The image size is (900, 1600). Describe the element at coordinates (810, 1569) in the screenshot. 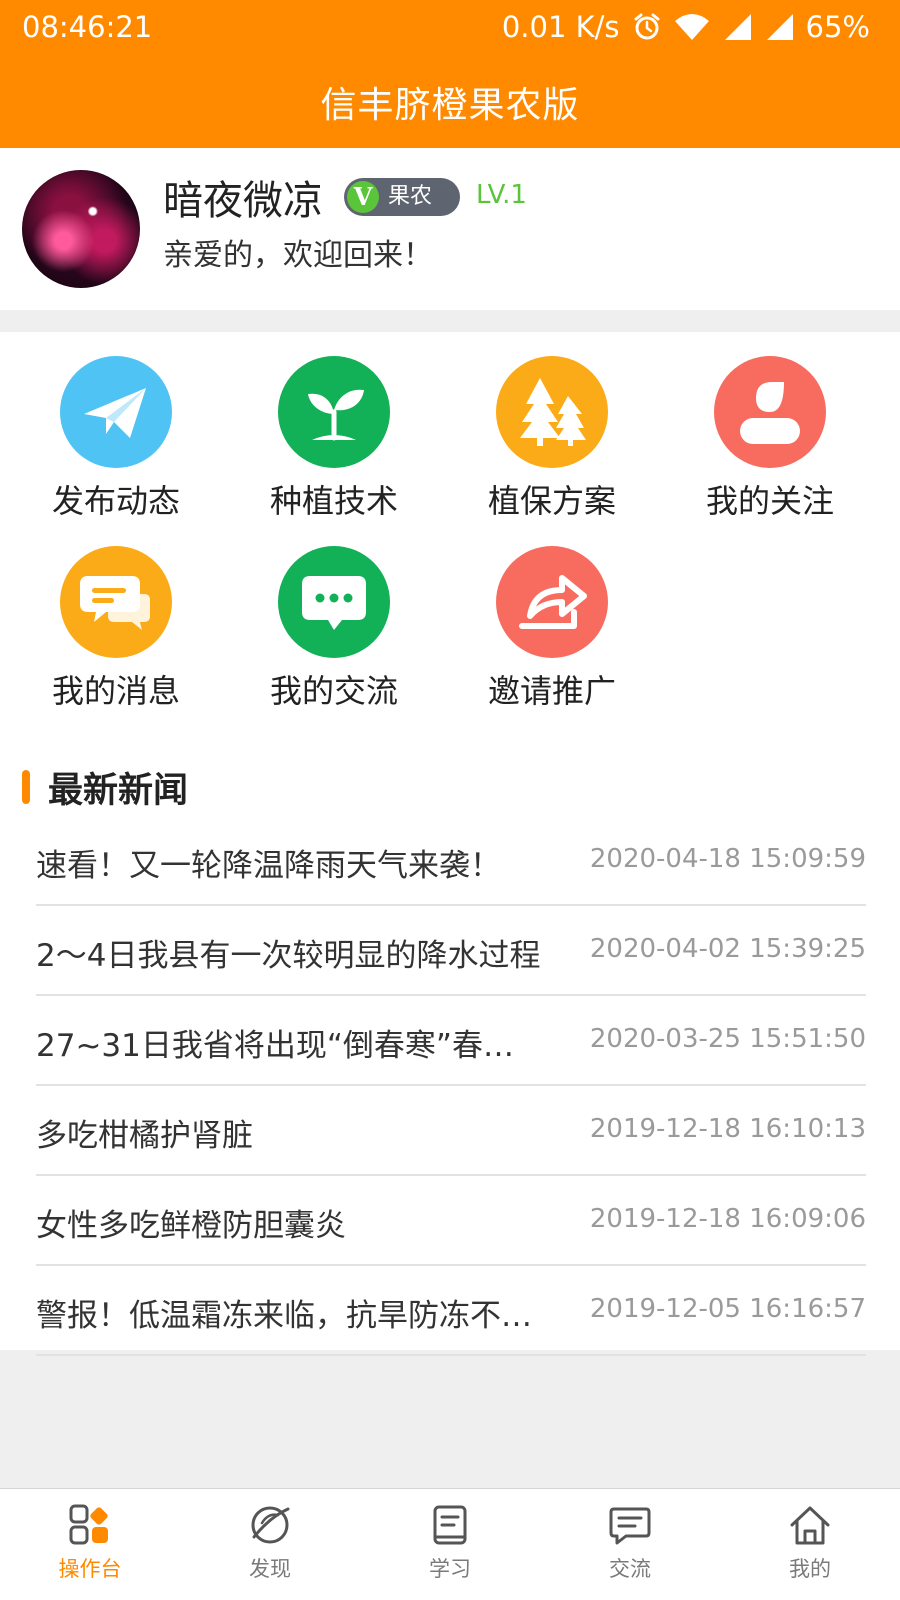

I see `nav-label: 我的` at that location.